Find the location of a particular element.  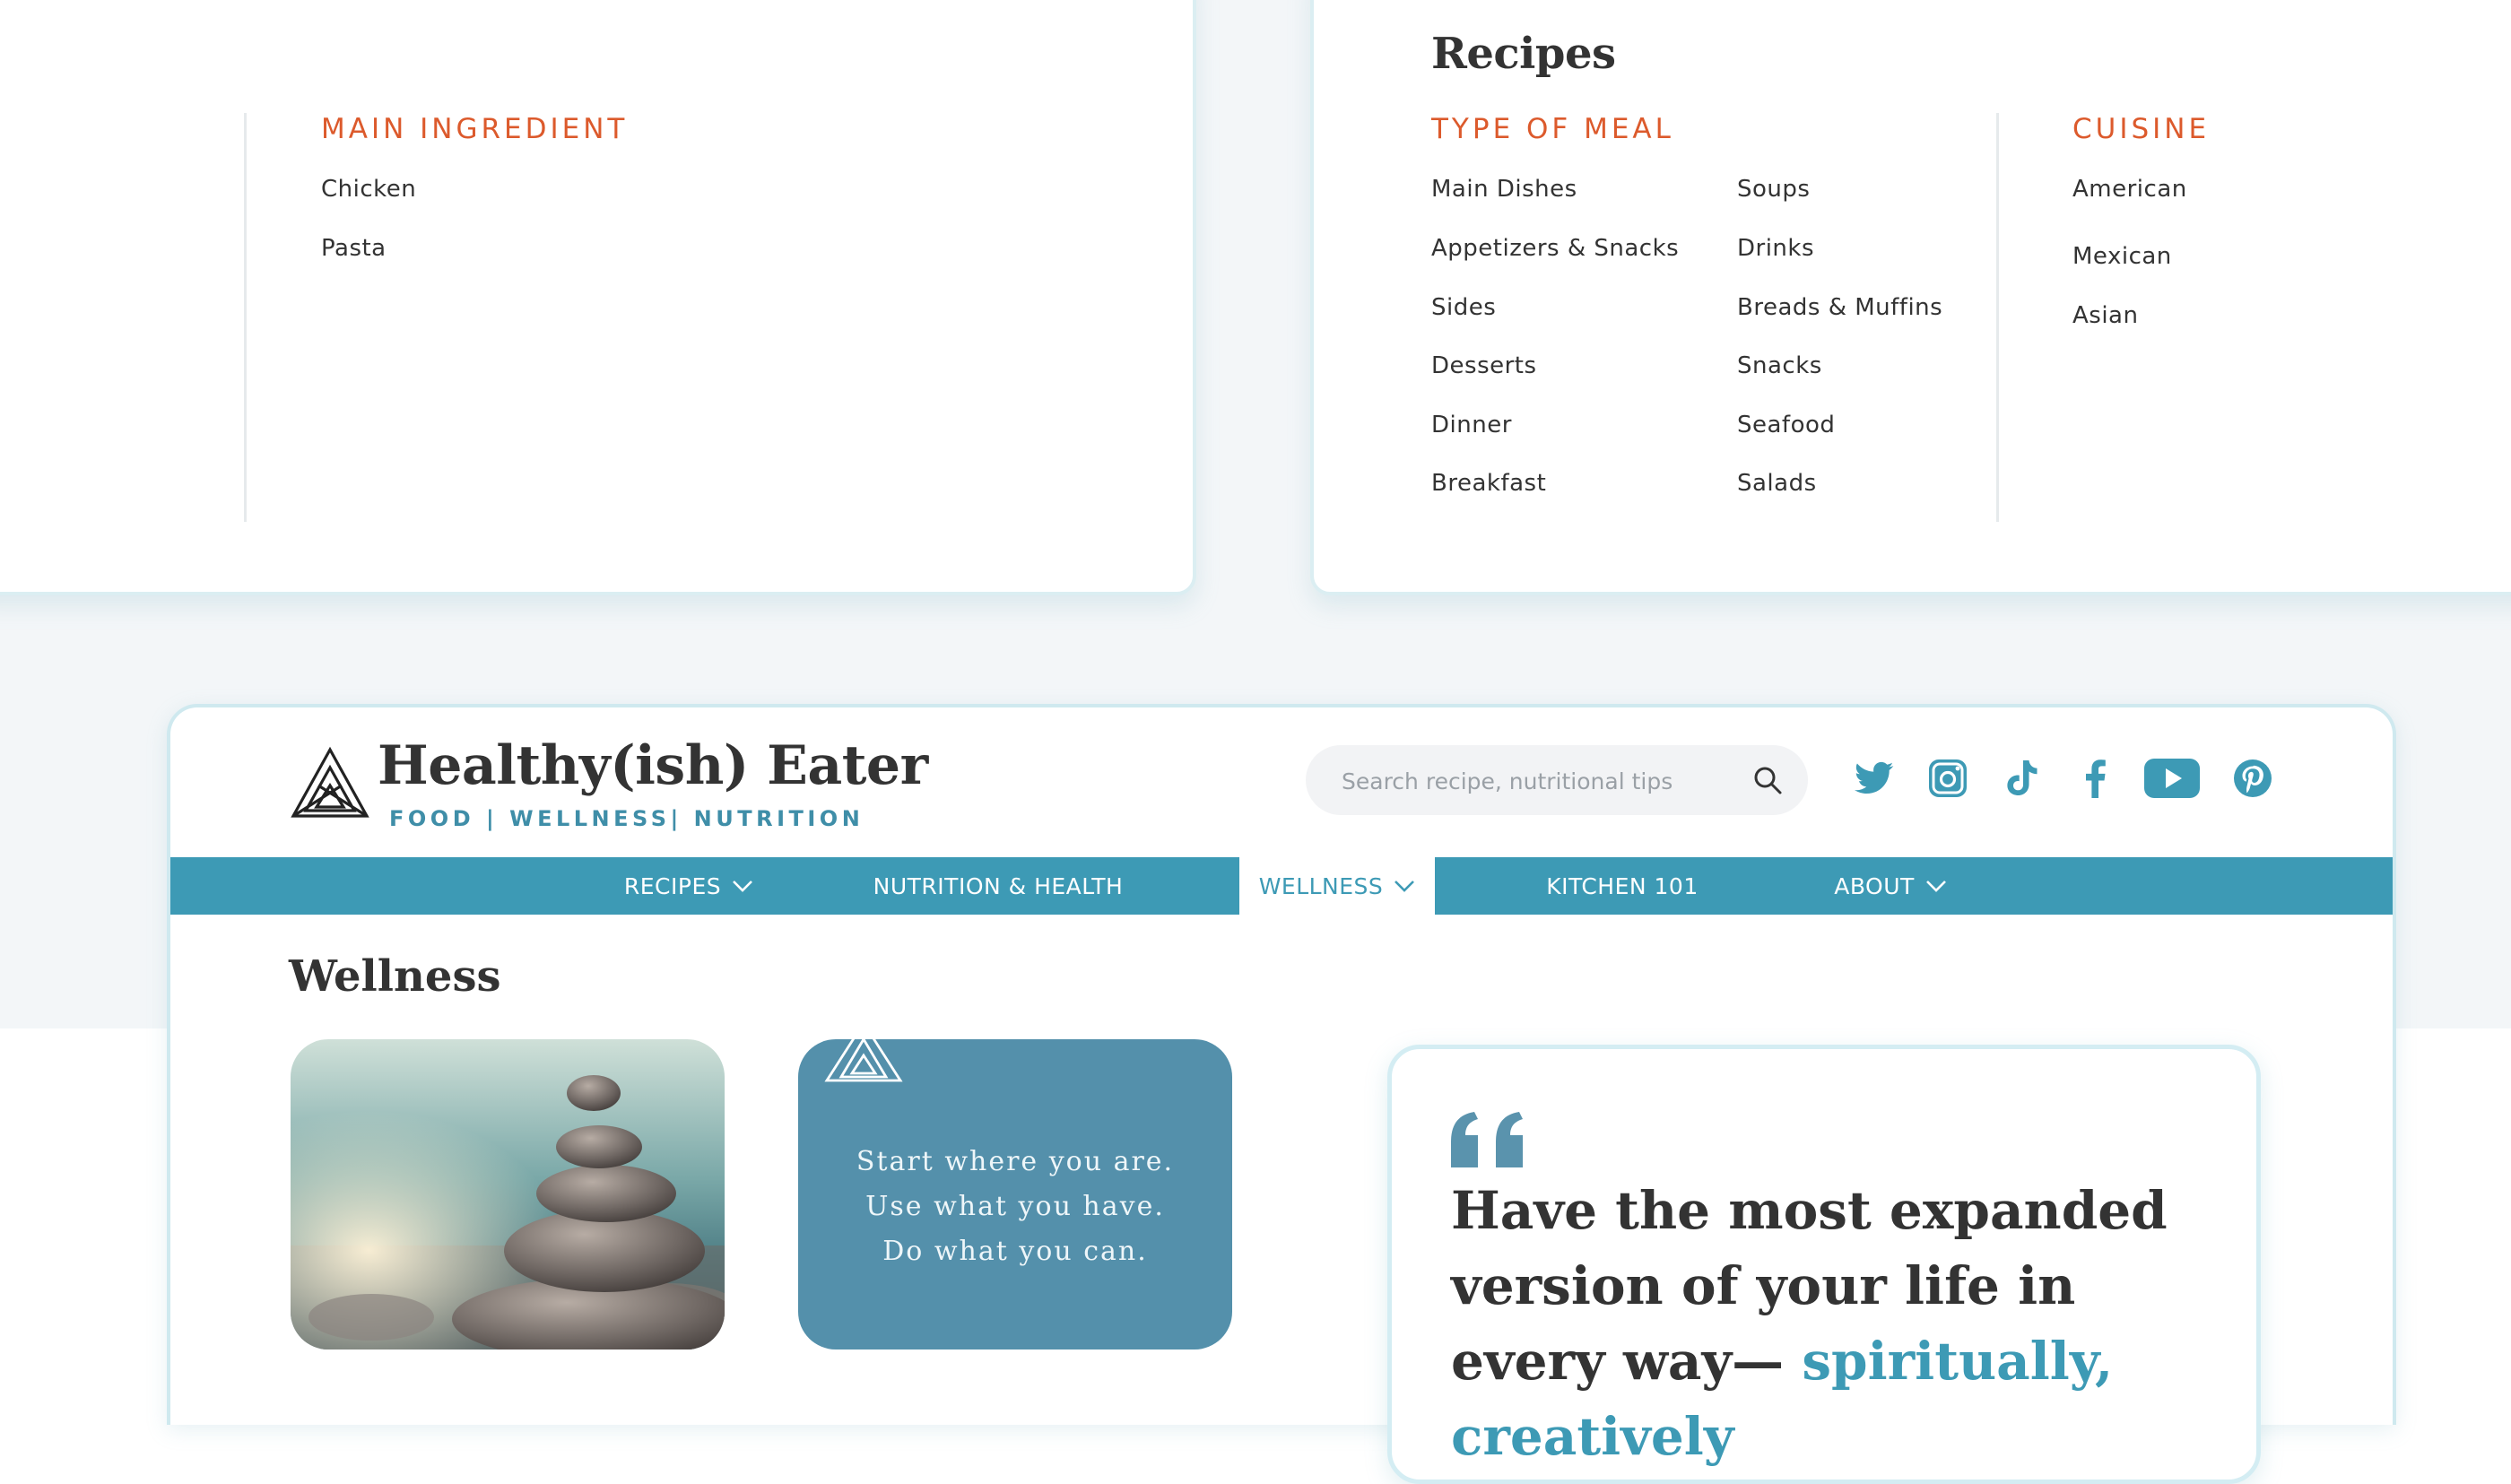

nav-nutrition-health-label: NUTRITION & HEALTH is located at coordinates (998, 886).